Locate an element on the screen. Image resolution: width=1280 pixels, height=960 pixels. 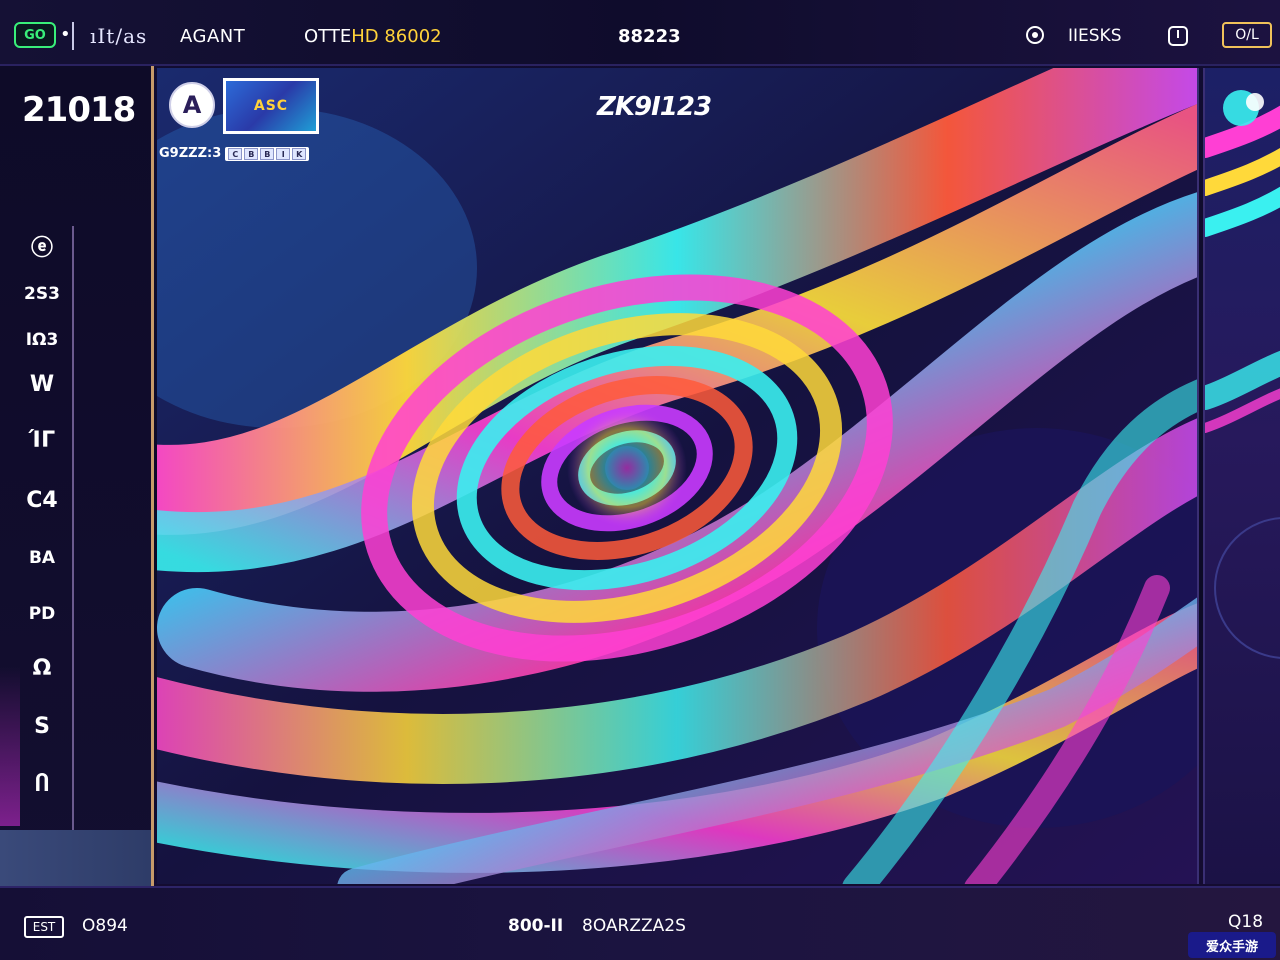
sidebar-item-c4-icon: C4 is located at coordinates (42, 500).